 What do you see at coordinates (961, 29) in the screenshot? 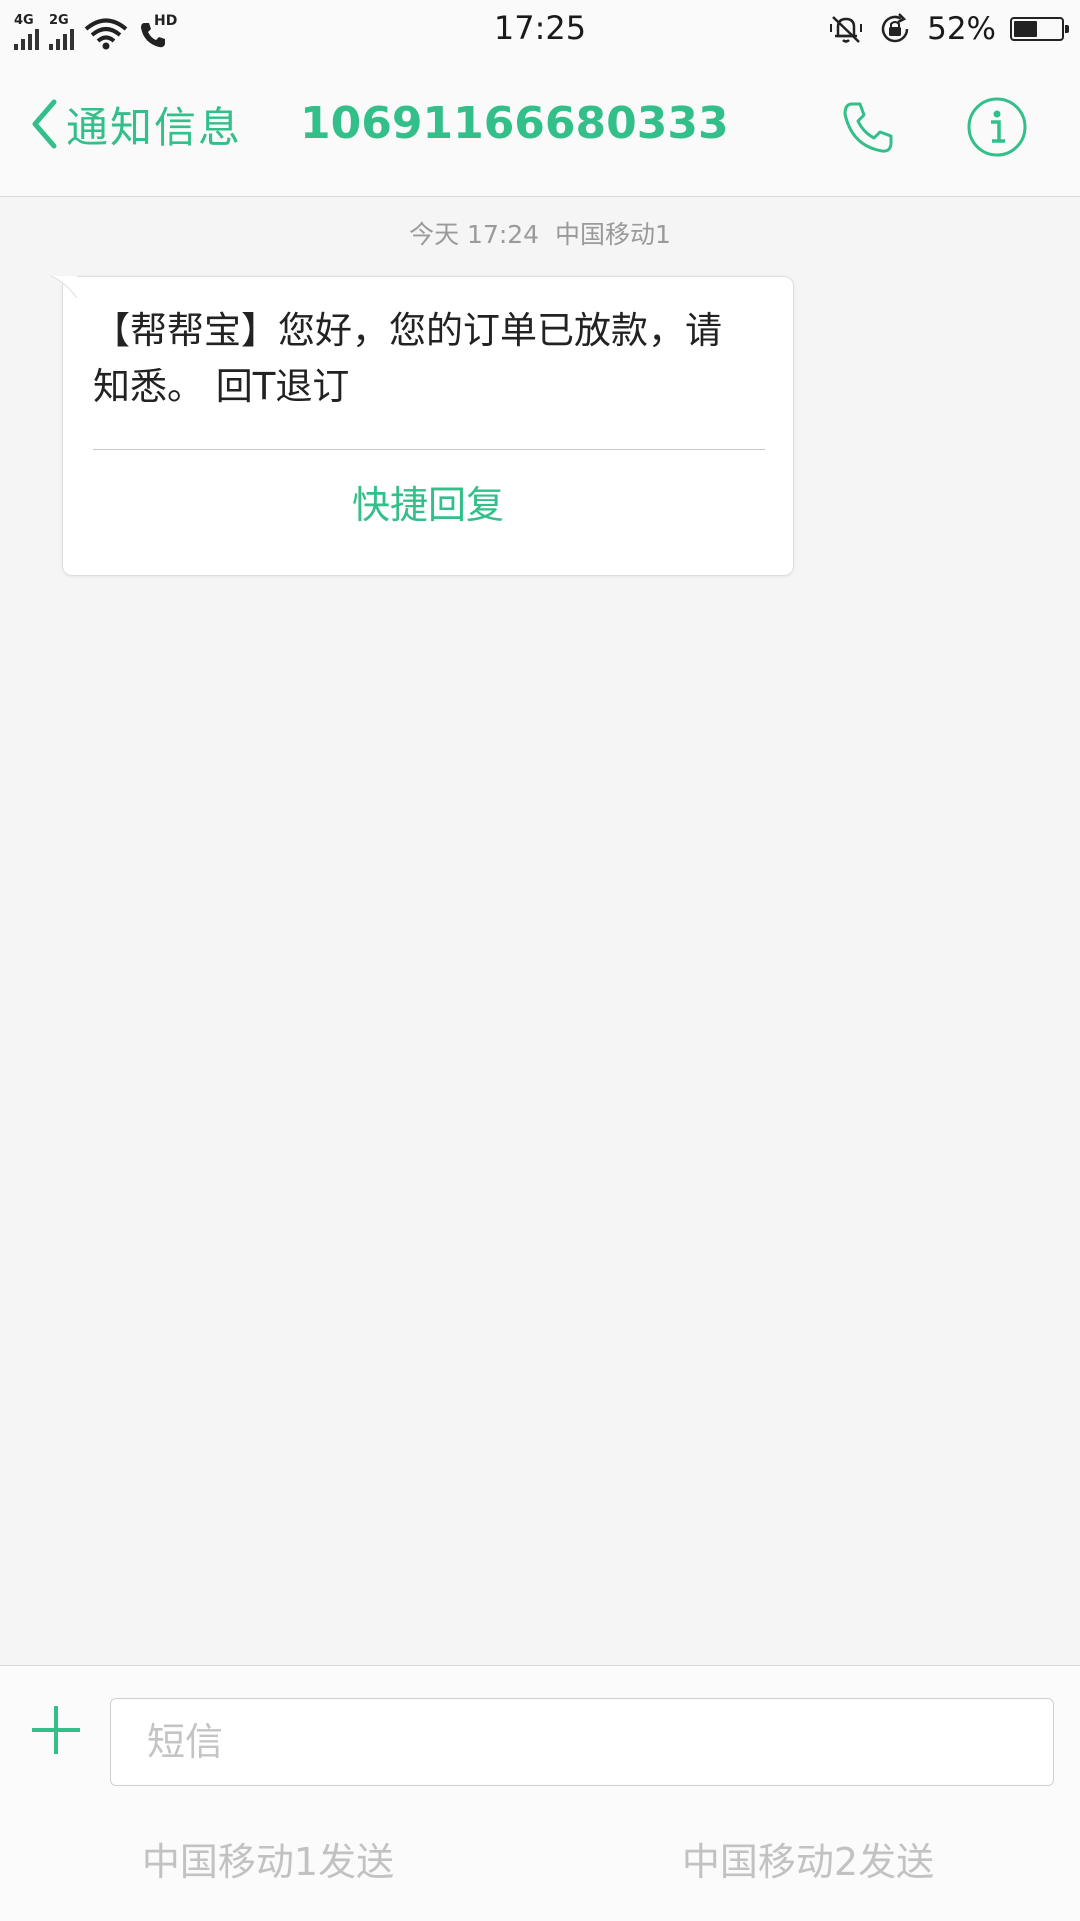
I see `battery-percent: 52%` at bounding box center [961, 29].